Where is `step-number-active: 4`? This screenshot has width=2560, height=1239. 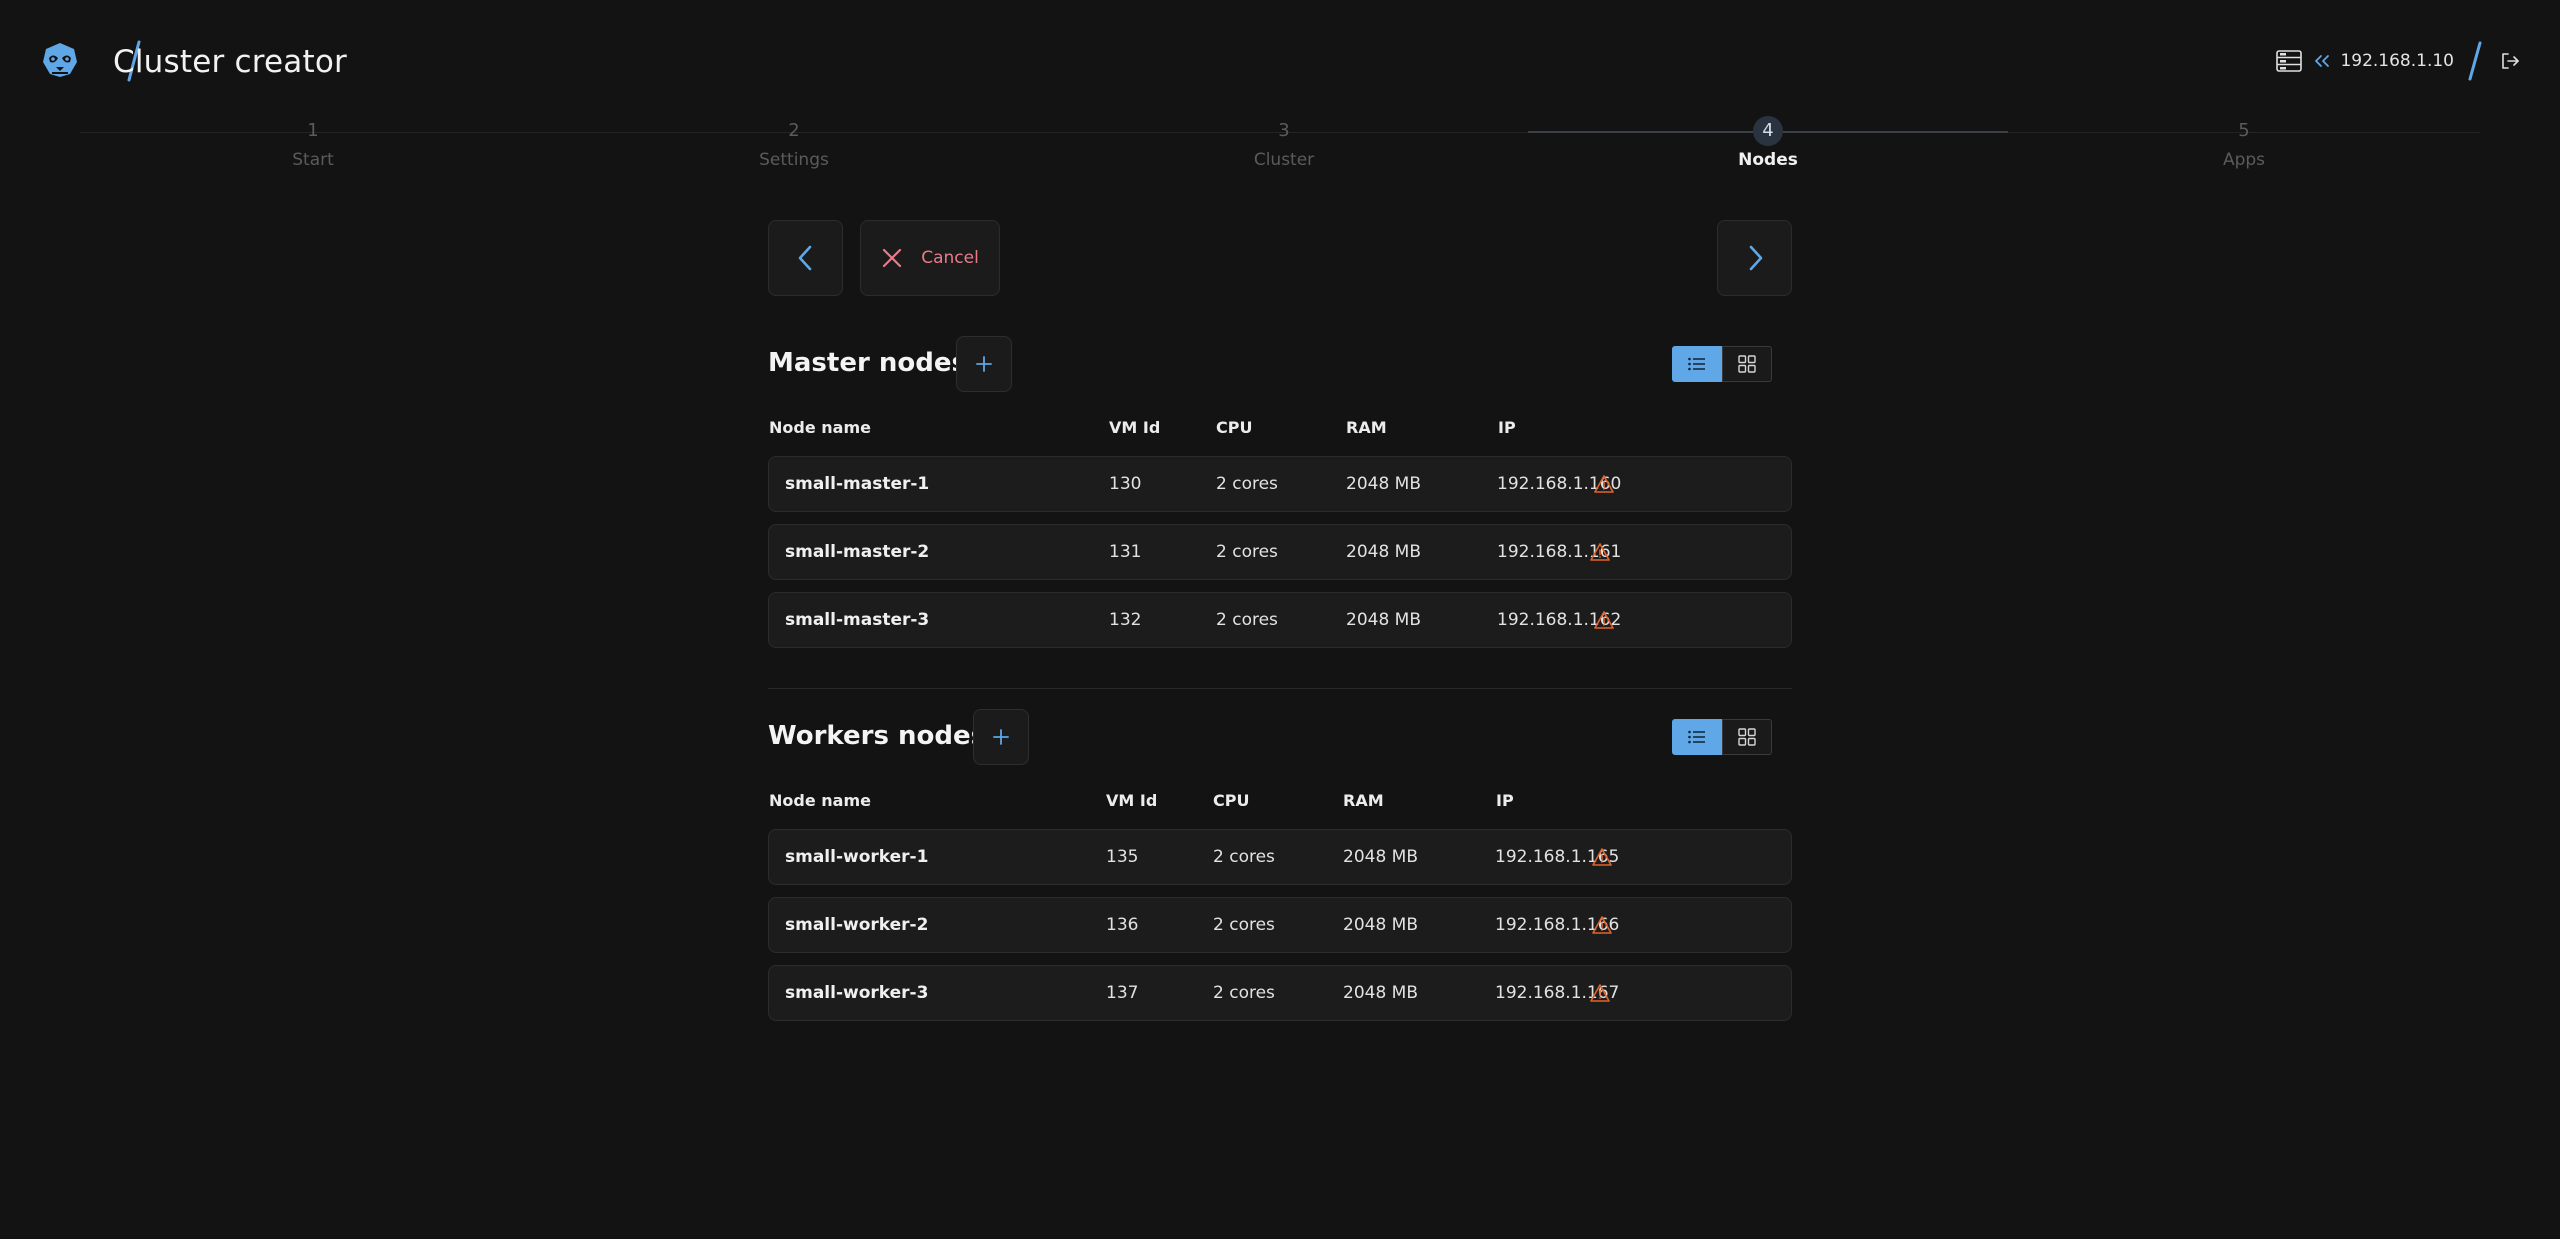 step-number-active: 4 is located at coordinates (1768, 131).